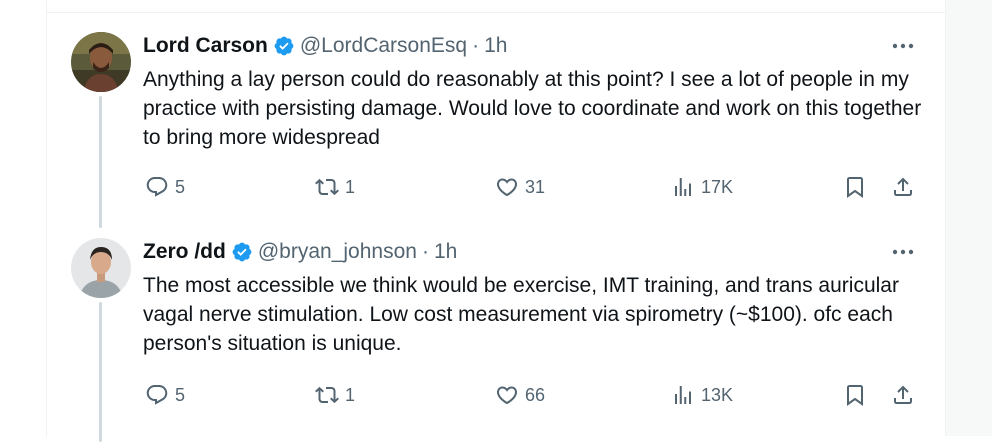 This screenshot has width=992, height=442. I want to click on author-name: Zero /dd, so click(184, 252).